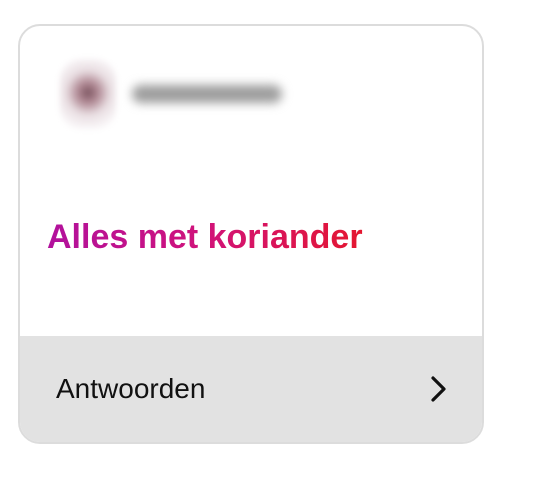 Image resolution: width=534 pixels, height=483 pixels. What do you see at coordinates (207, 94) in the screenshot?
I see `username: dxxxxxjaxx` at bounding box center [207, 94].